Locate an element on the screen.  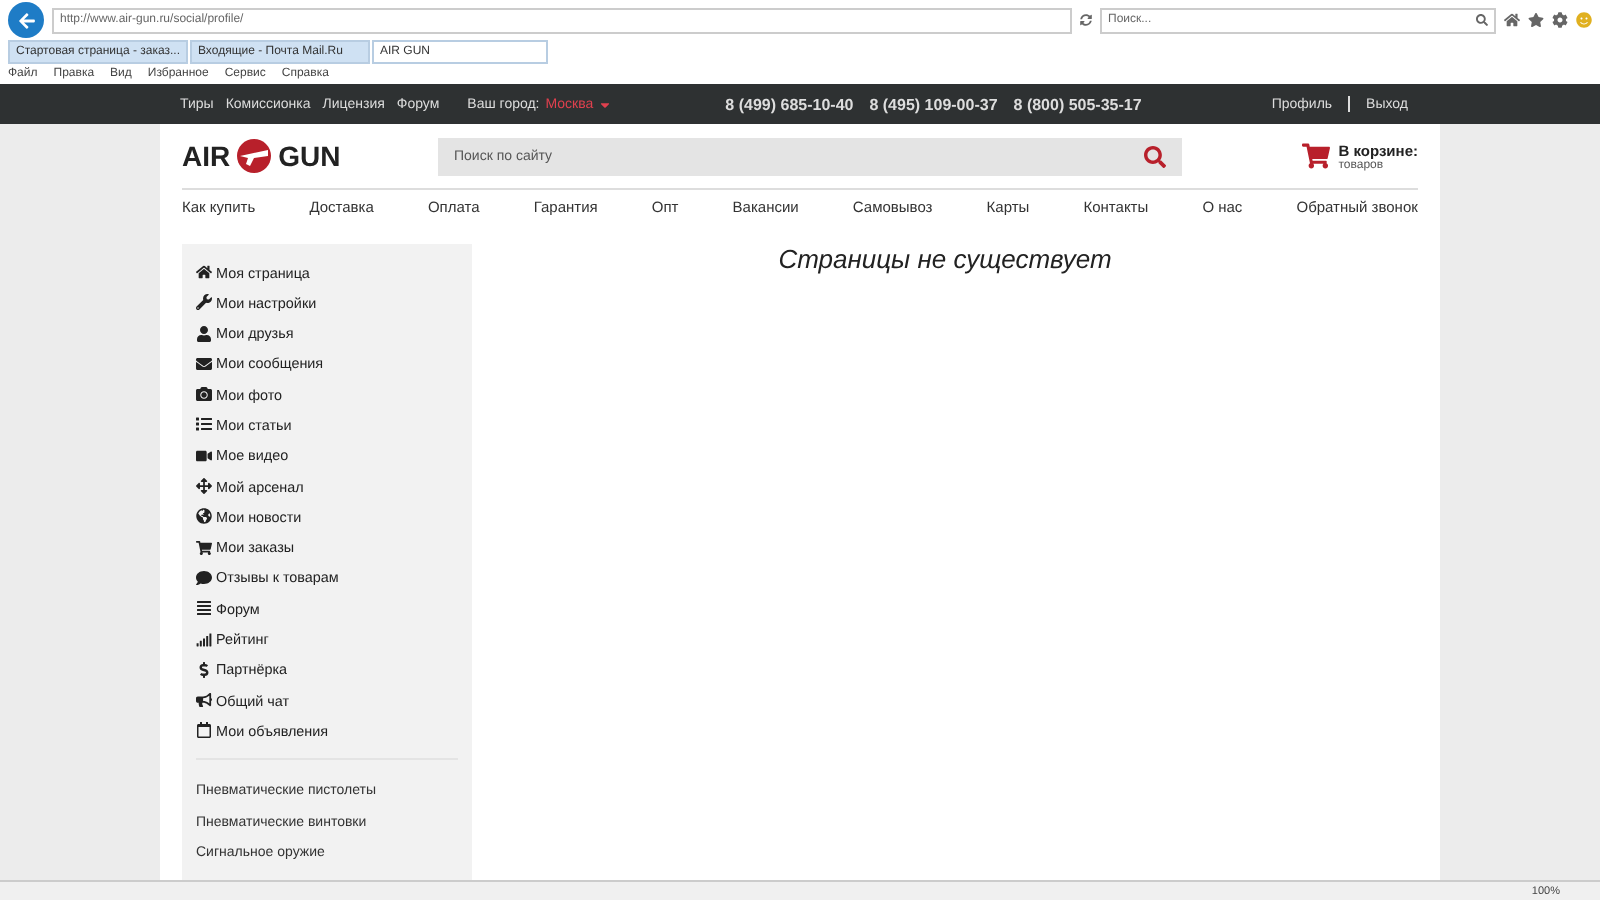
lines-icon is located at coordinates (204, 608).